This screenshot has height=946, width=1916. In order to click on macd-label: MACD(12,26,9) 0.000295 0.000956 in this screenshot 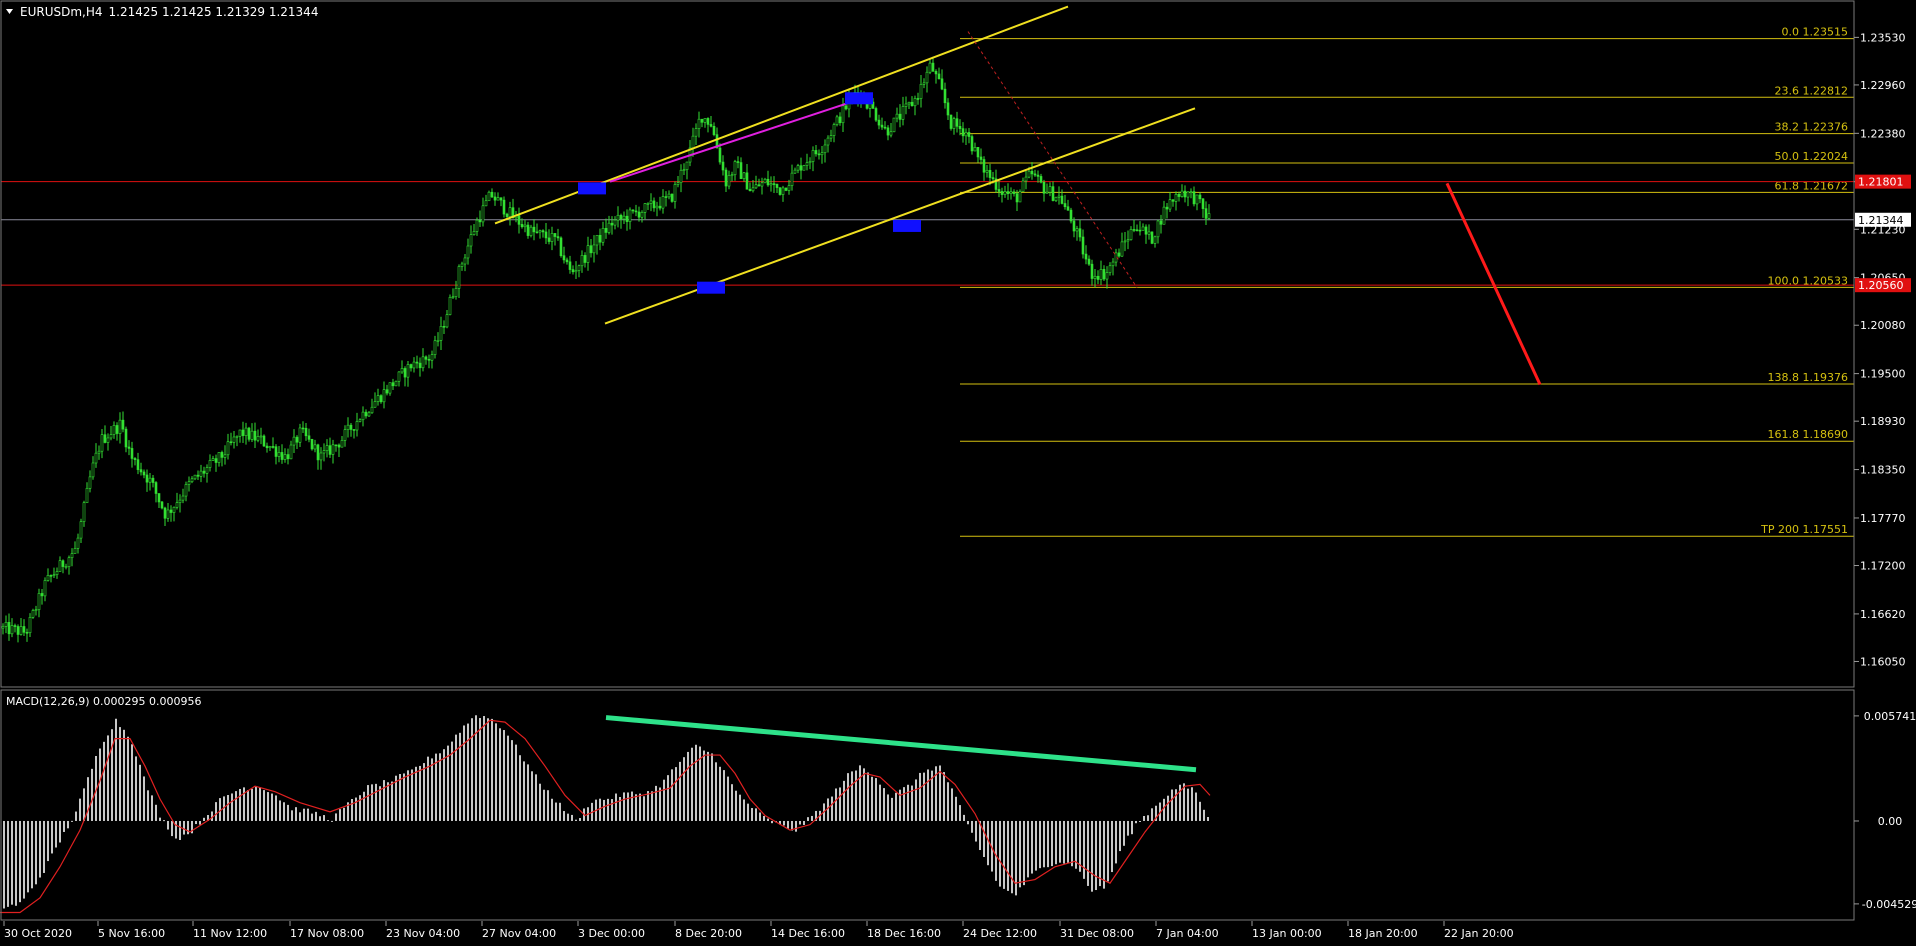, I will do `click(104, 701)`.